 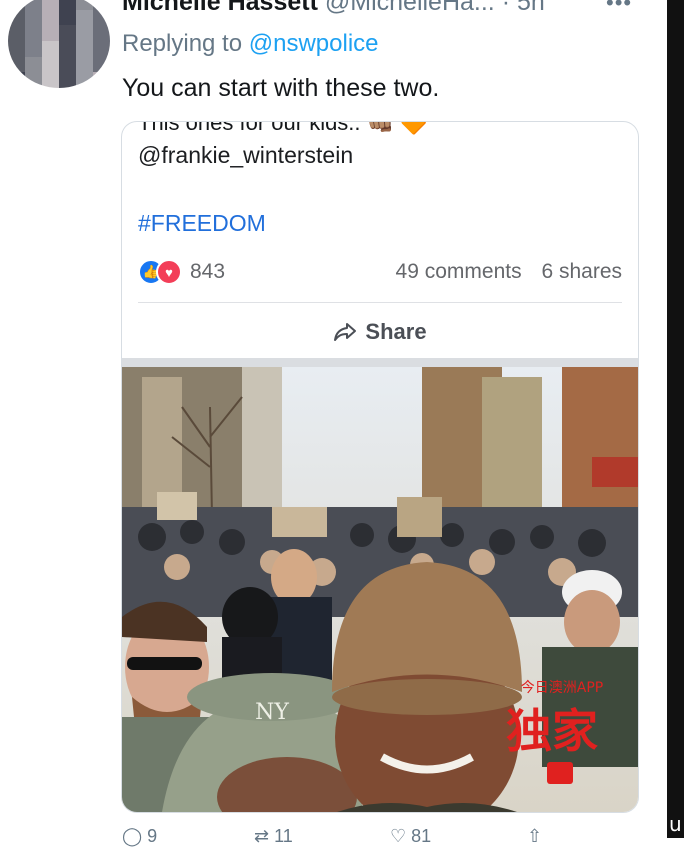 I want to click on comments-count: 49 comments, so click(x=458, y=271).